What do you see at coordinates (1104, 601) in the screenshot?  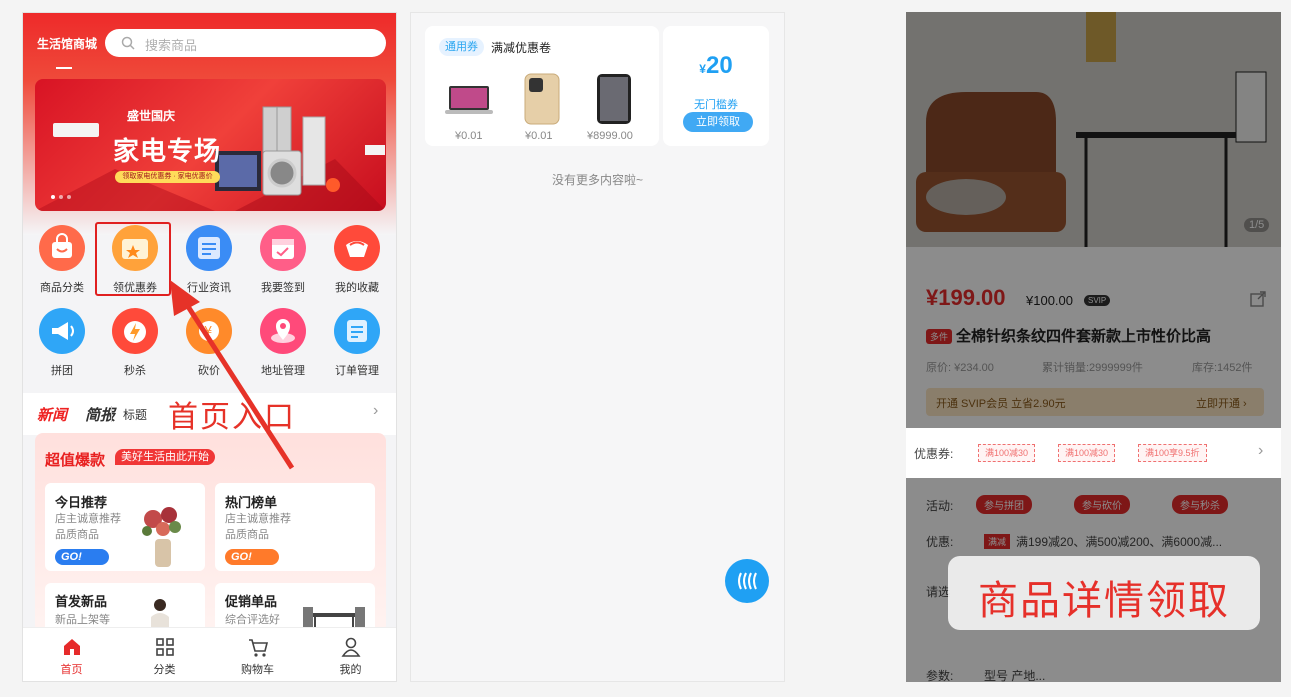 I see `overlay-label-text: 商品详情领取` at bounding box center [1104, 601].